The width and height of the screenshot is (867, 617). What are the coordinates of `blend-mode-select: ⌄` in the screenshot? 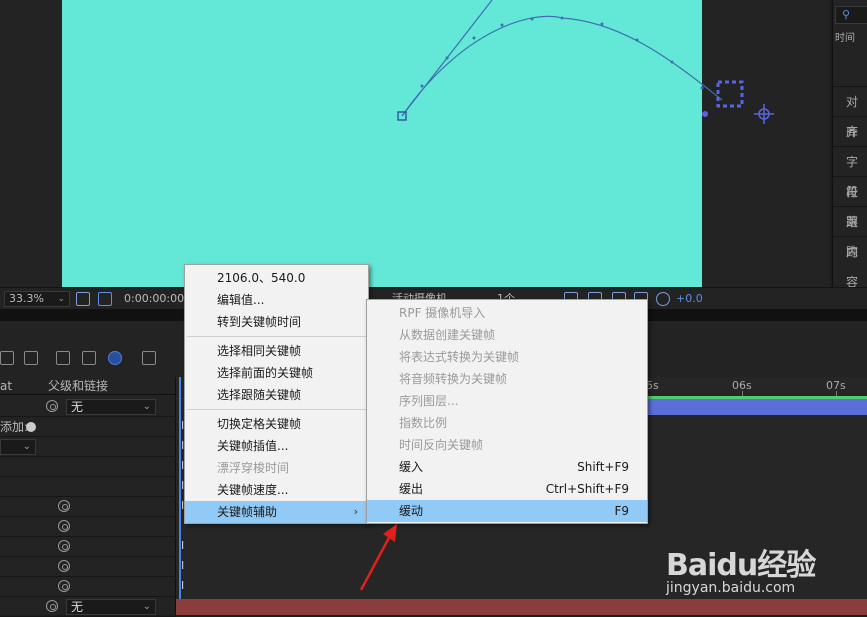 It's located at (18, 447).